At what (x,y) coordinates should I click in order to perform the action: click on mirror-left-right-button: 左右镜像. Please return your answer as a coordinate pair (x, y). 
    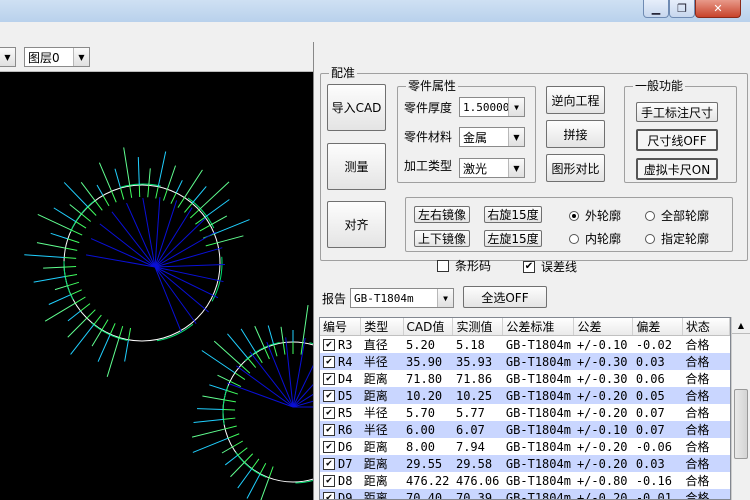
    Looking at the image, I should click on (442, 214).